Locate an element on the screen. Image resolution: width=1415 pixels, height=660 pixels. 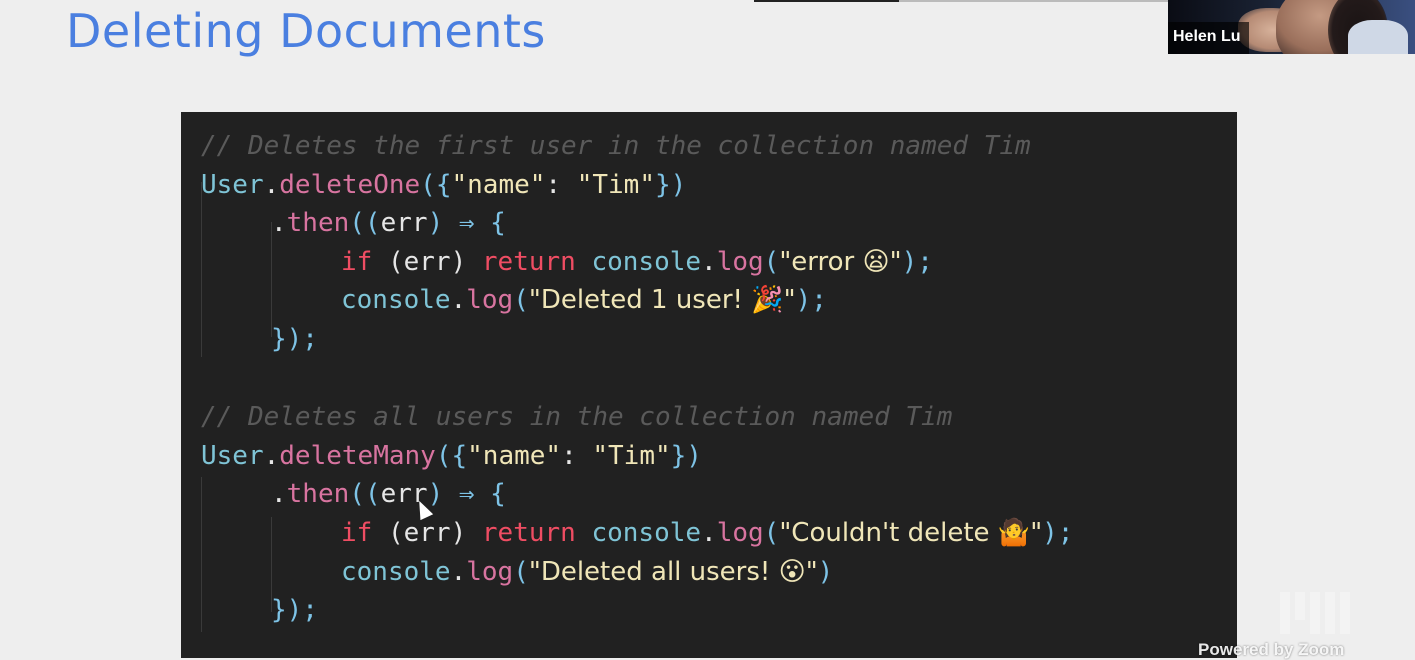
code-line-log: console.log("Deleted 1 user! 🎉"); is located at coordinates (584, 300).